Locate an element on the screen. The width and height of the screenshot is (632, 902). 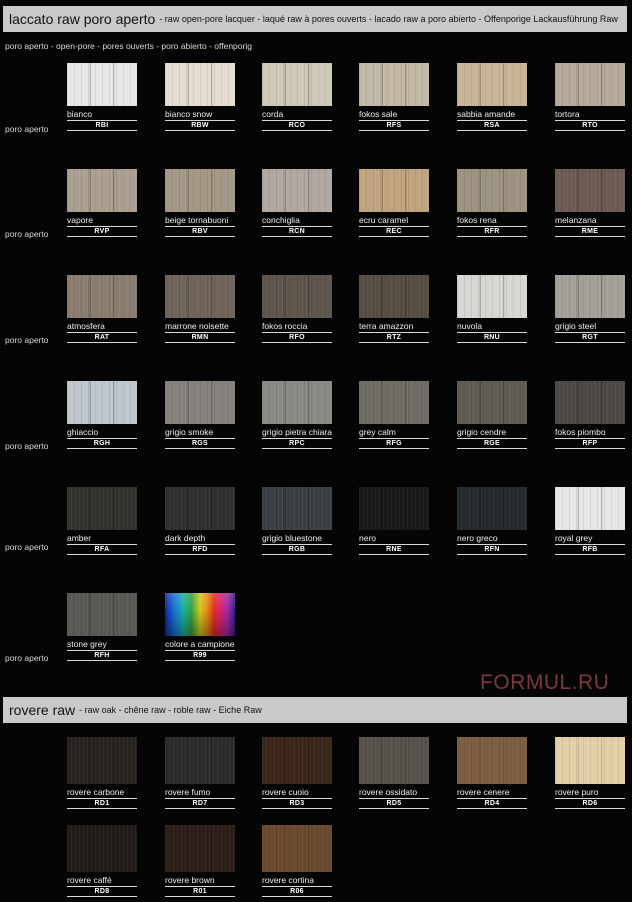
finish-swatch: rovere ossidato RD5 is located at coordinates (395, 773).